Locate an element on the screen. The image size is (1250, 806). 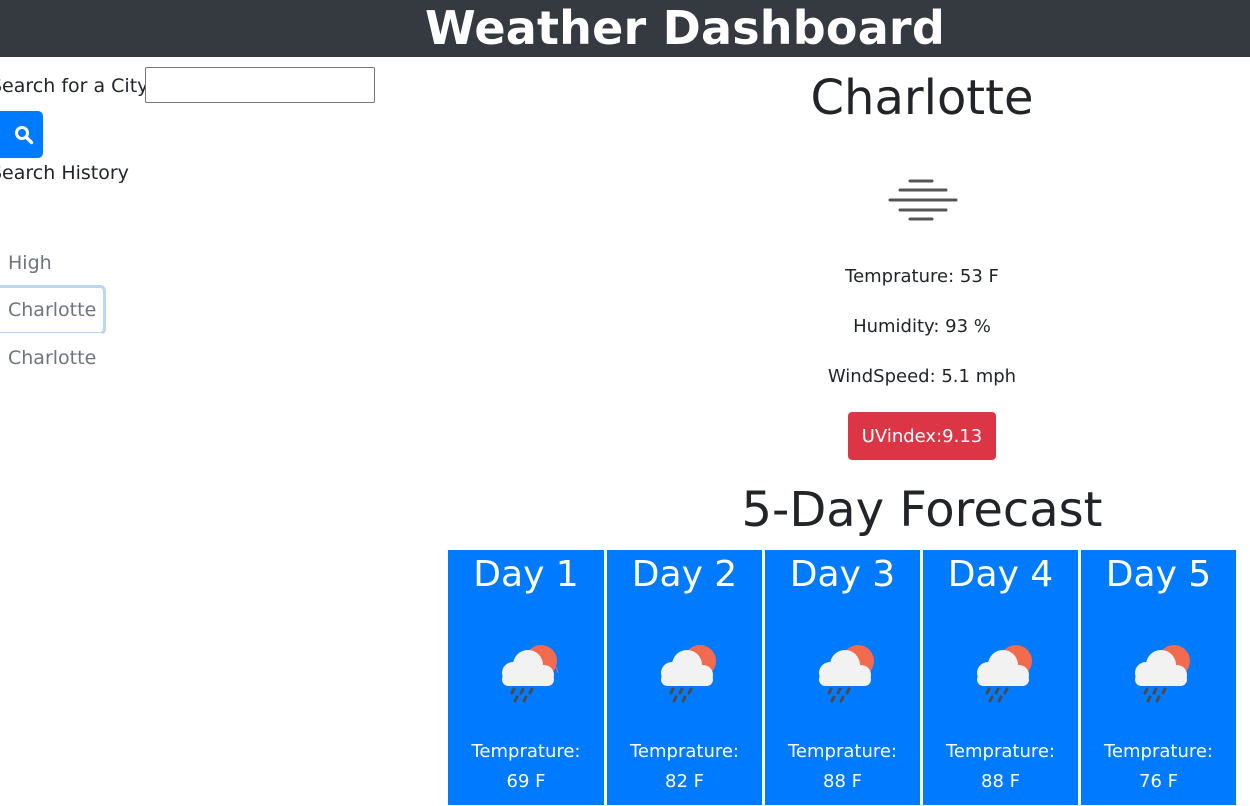
forecast-card-day-1: Day 1 Temprature: 69 F is located at coordinates (526, 677).